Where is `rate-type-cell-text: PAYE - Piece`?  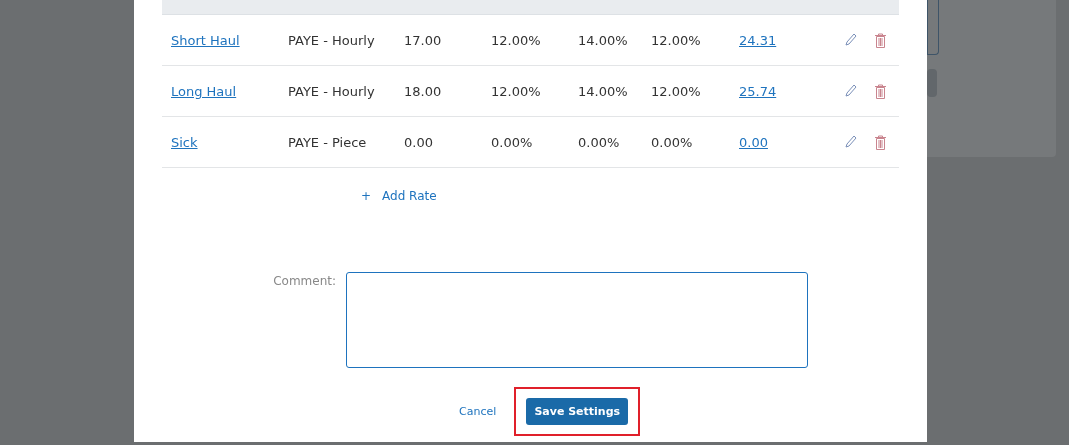
rate-type-cell-text: PAYE - Piece is located at coordinates (328, 142).